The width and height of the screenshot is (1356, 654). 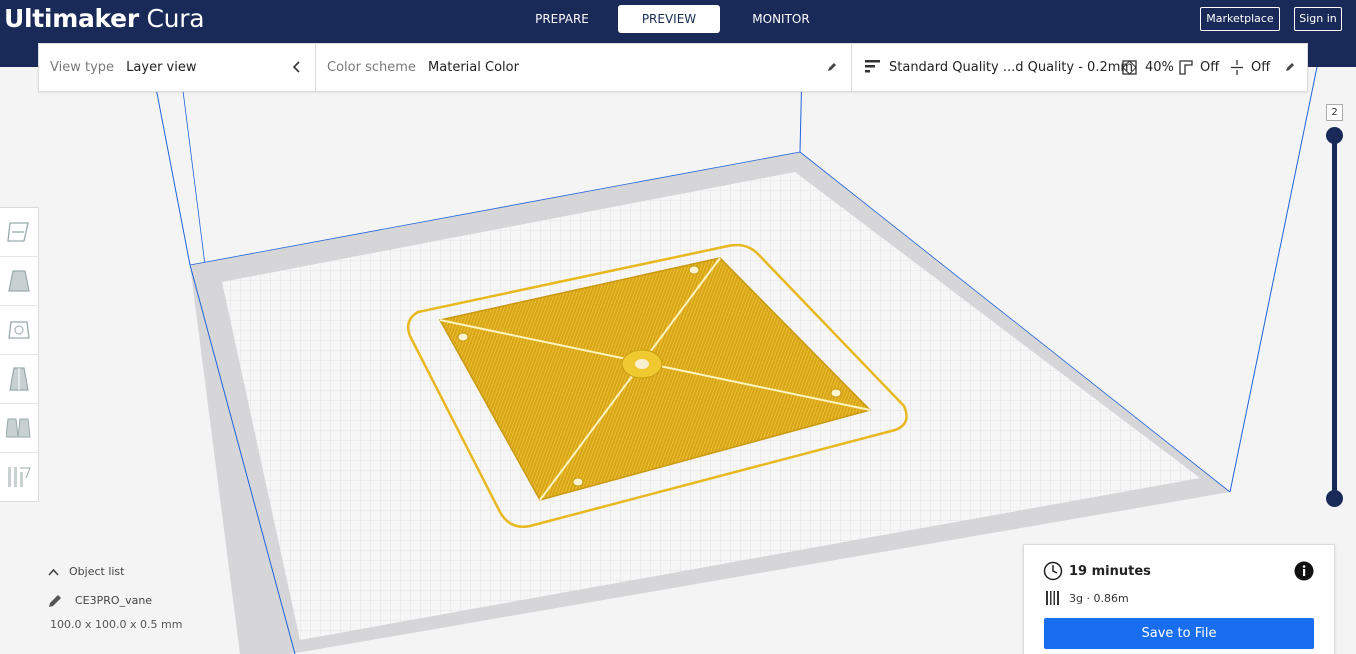 What do you see at coordinates (53, 572) in the screenshot?
I see `chevron-up-icon` at bounding box center [53, 572].